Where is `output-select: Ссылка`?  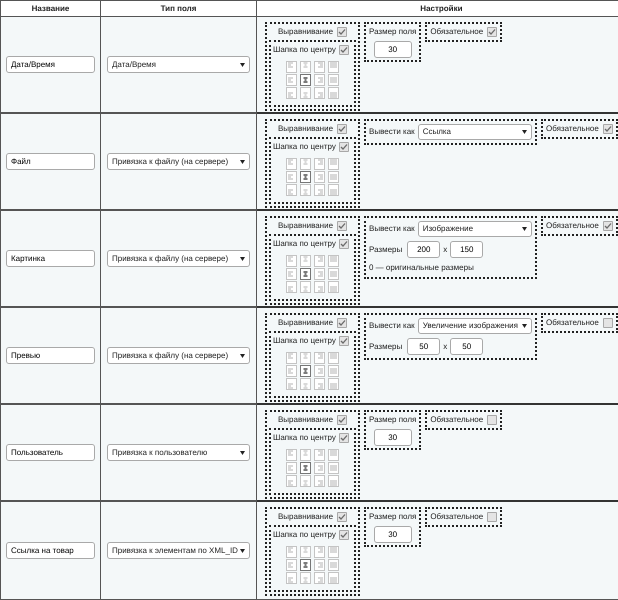
output-select: Ссылка is located at coordinates (475, 132).